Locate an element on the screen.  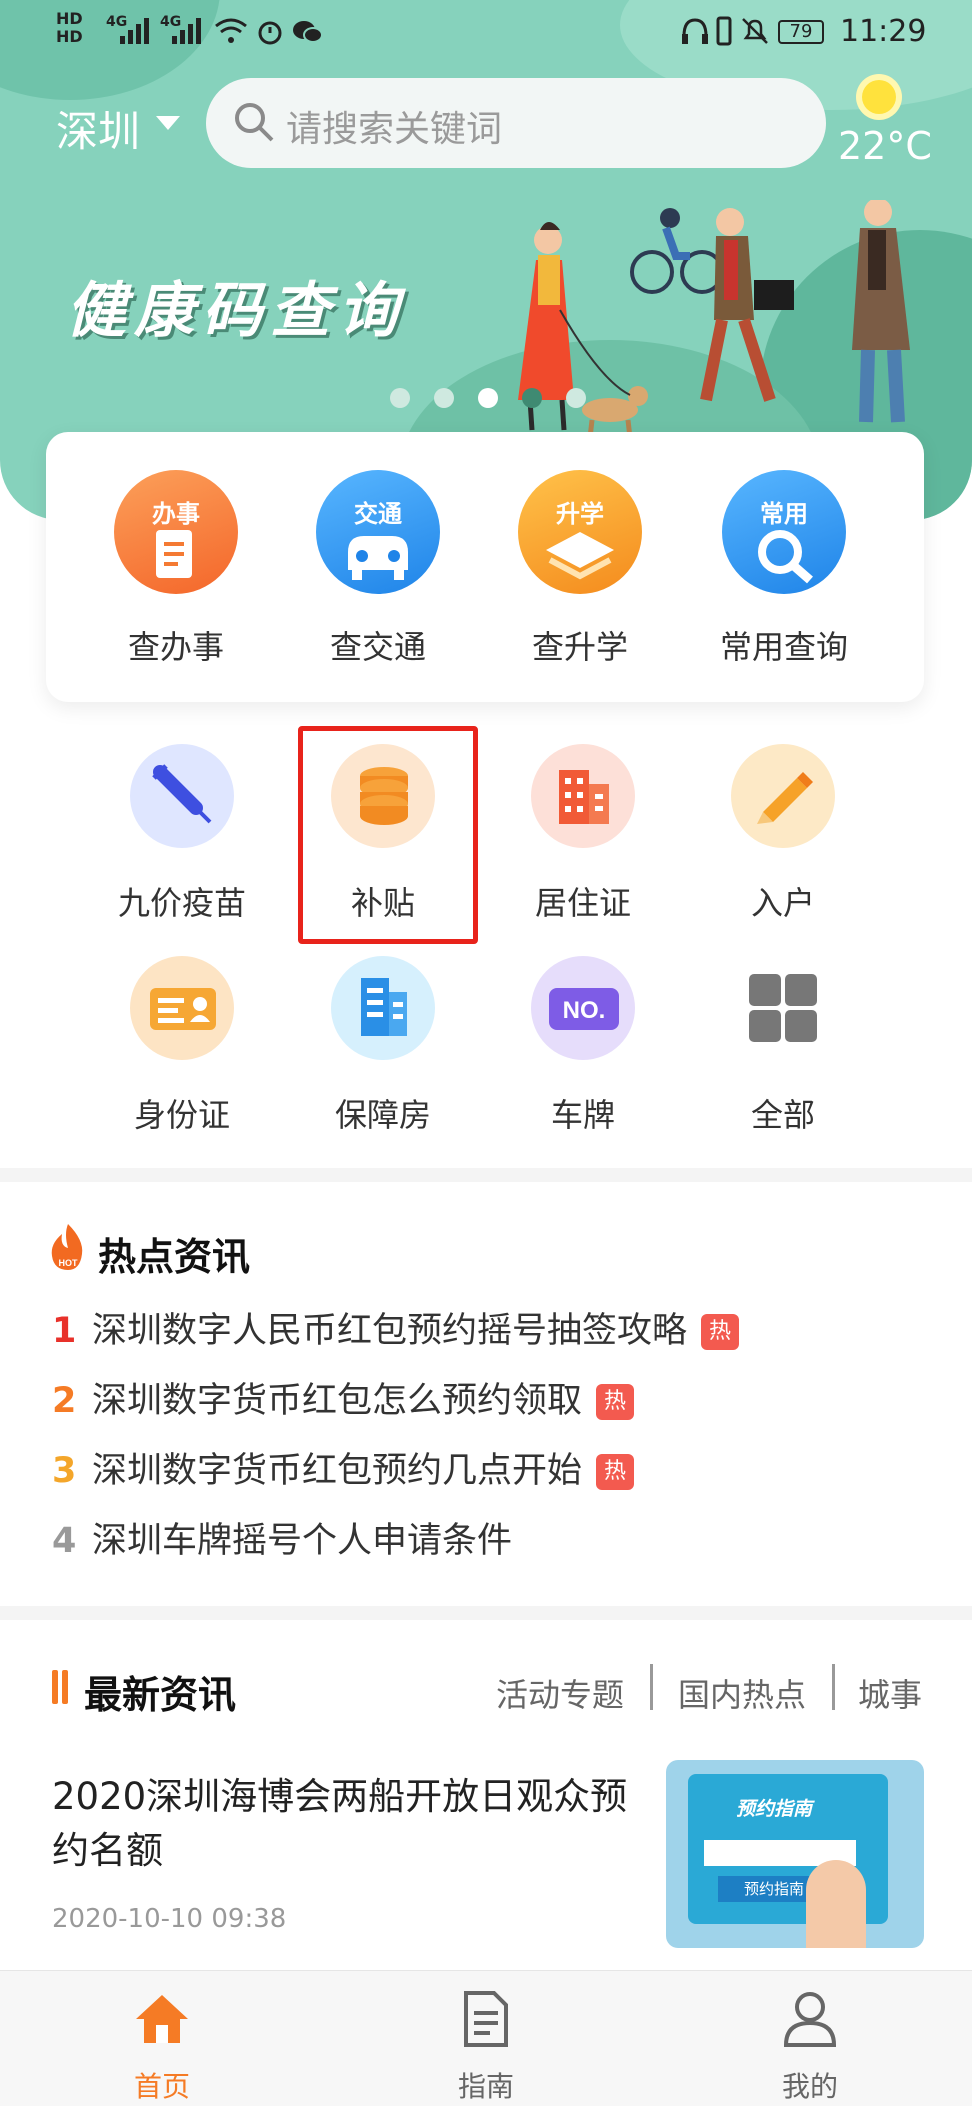
status-bar: HD HD 4G 4G 79 11:29 is located at coordinates (486, 35).